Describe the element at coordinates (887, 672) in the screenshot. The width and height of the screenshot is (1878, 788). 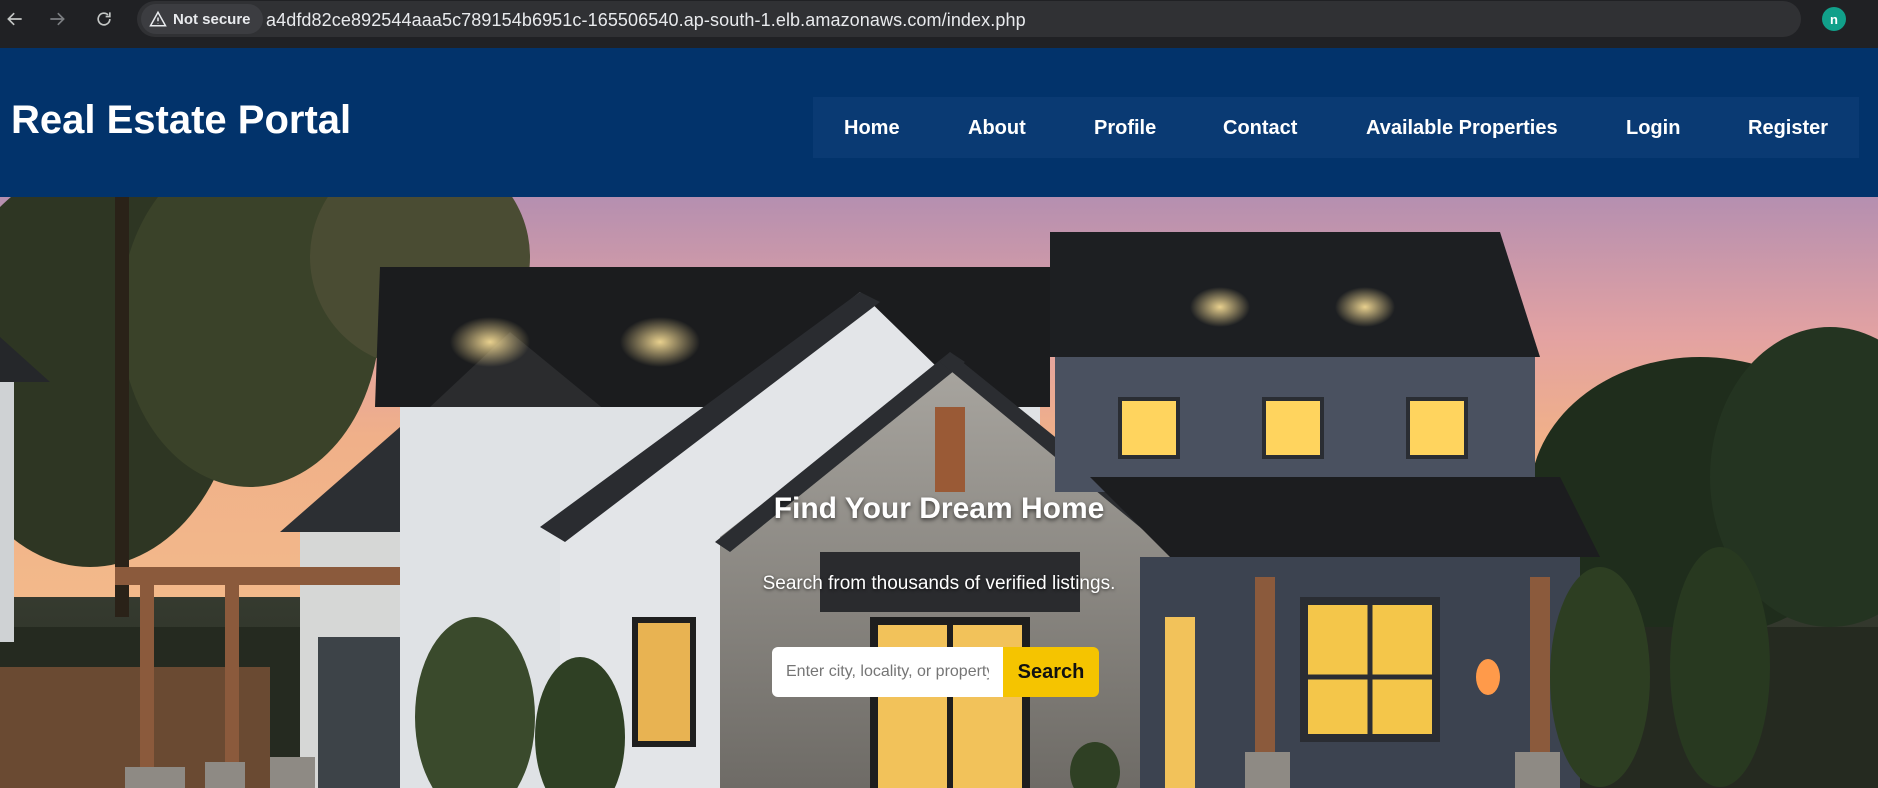
I see `search-input` at that location.